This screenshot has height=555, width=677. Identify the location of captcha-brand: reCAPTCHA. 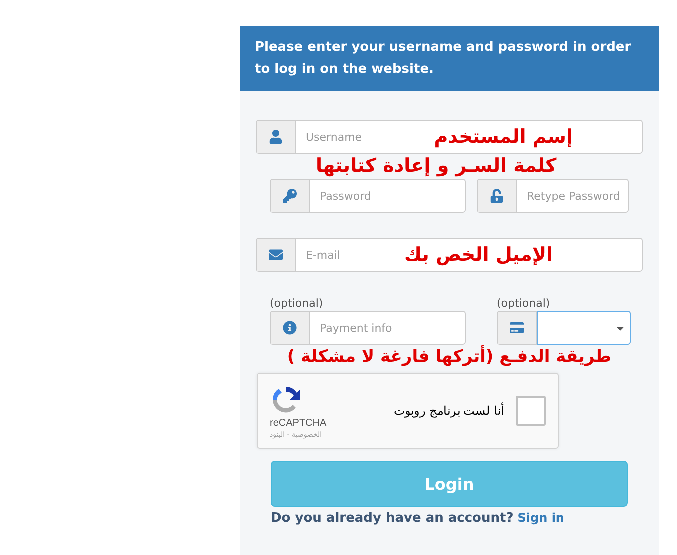
(298, 423).